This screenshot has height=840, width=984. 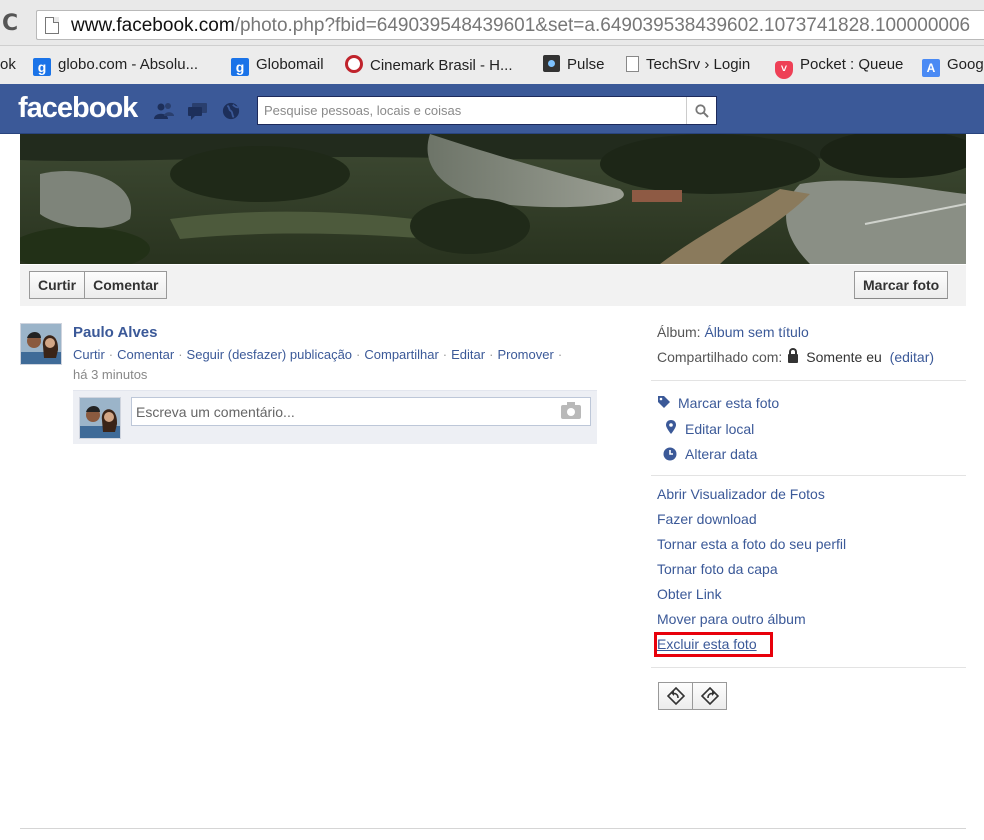 I want to click on make-cover-photo-link: Tornar foto da capa, so click(x=717, y=569).